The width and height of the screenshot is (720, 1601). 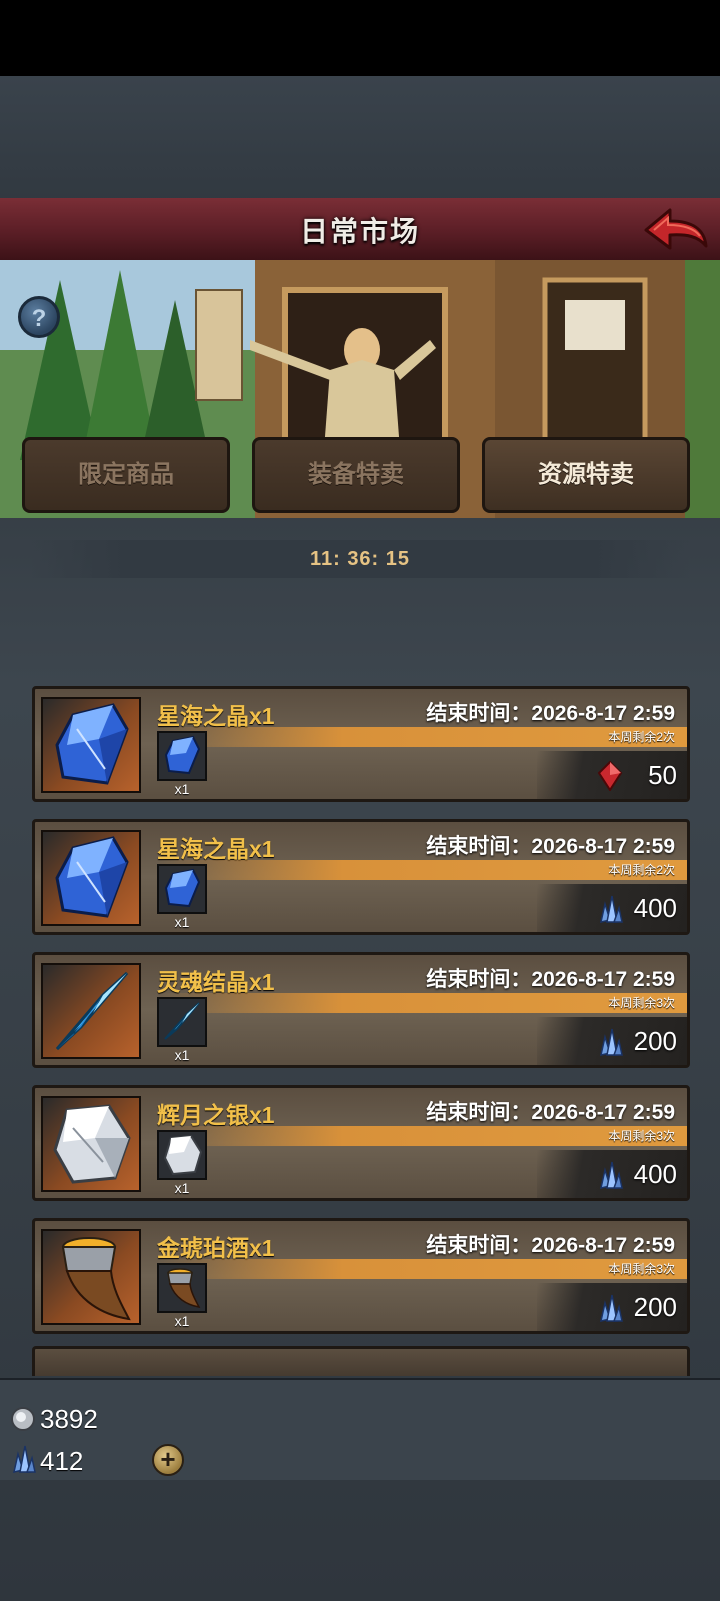 I want to click on item-name: 灵魂结晶x1, so click(x=216, y=982).